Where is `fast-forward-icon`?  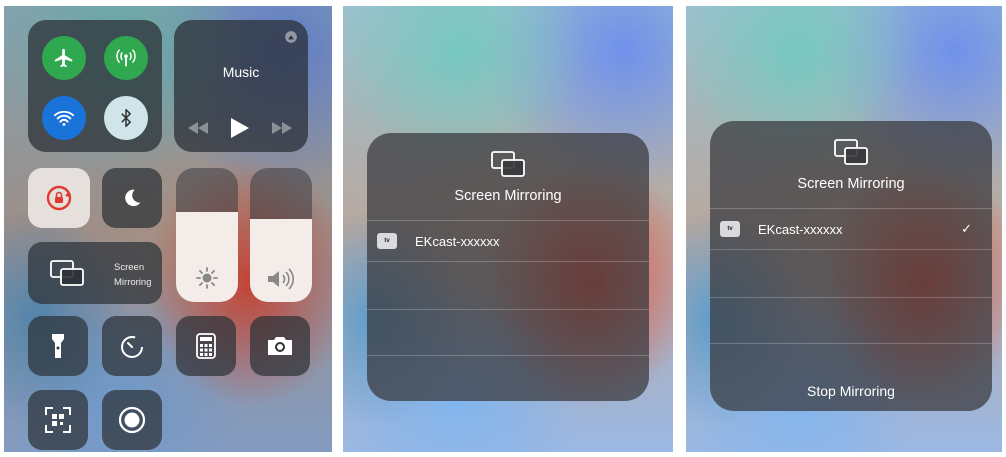 fast-forward-icon is located at coordinates (282, 128).